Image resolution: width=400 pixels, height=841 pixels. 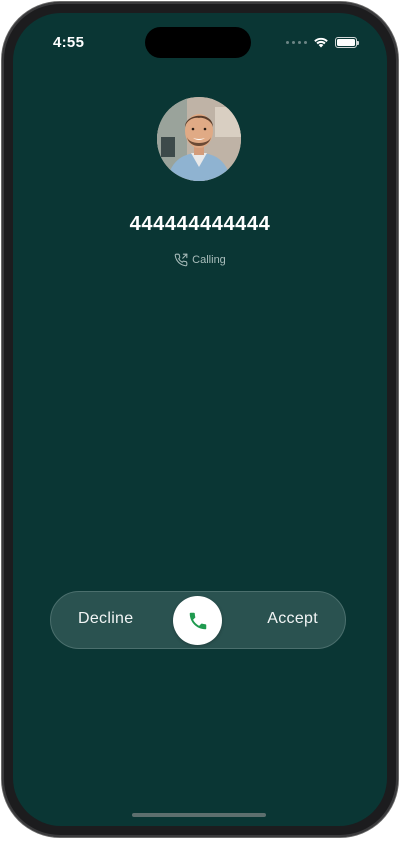 I want to click on signal-dots-icon, so click(x=296, y=42).